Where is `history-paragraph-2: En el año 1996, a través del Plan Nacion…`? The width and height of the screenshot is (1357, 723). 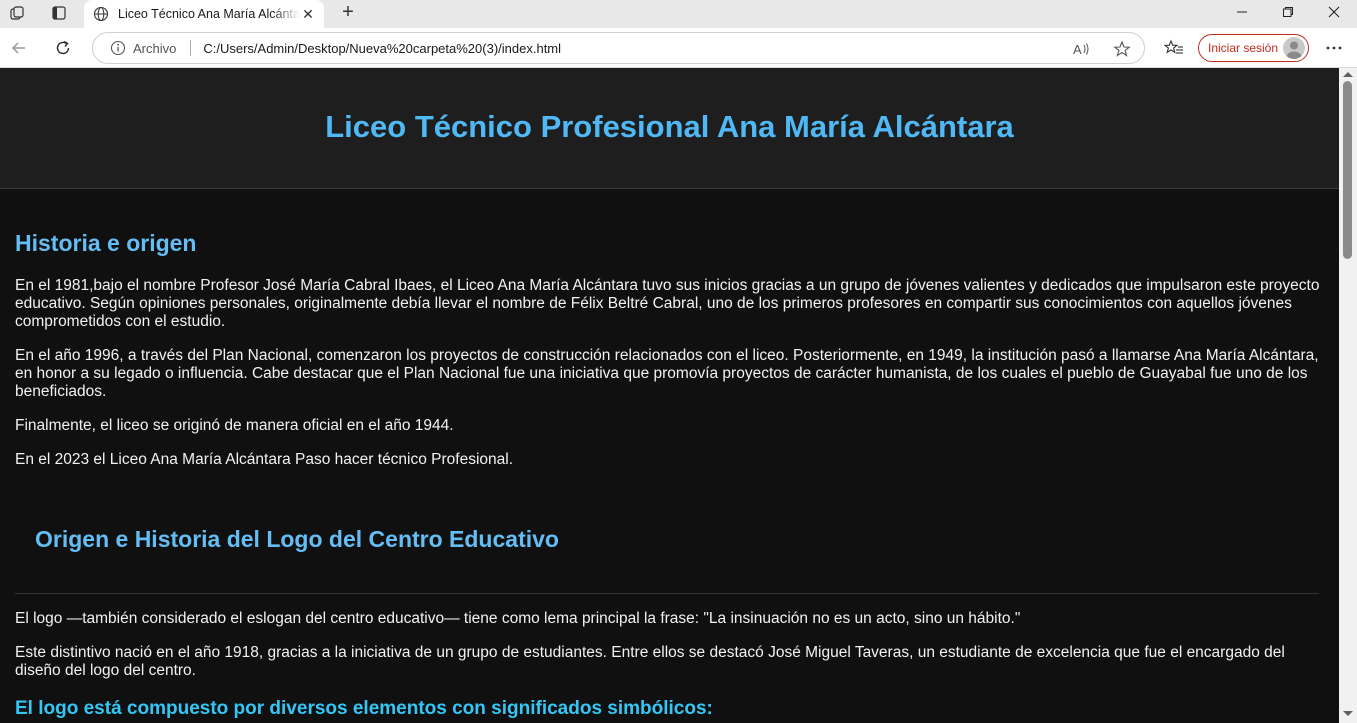 history-paragraph-2: En el año 1996, a través del Plan Nacion… is located at coordinates (667, 373).